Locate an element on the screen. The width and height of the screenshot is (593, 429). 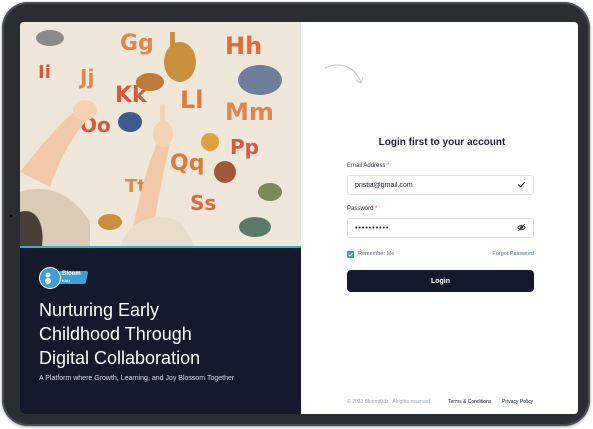
svg-text: Hh is located at coordinates (243, 46).